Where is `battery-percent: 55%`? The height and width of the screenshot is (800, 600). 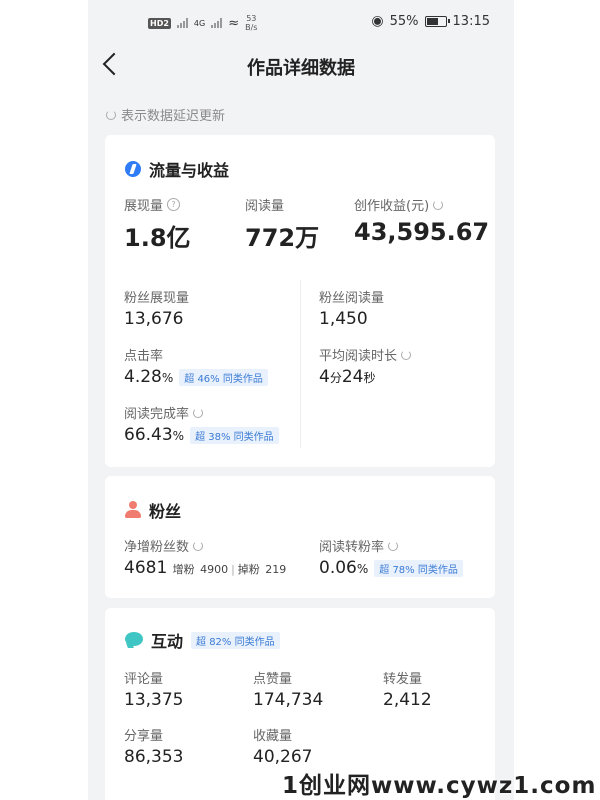
battery-percent: 55% is located at coordinates (404, 21).